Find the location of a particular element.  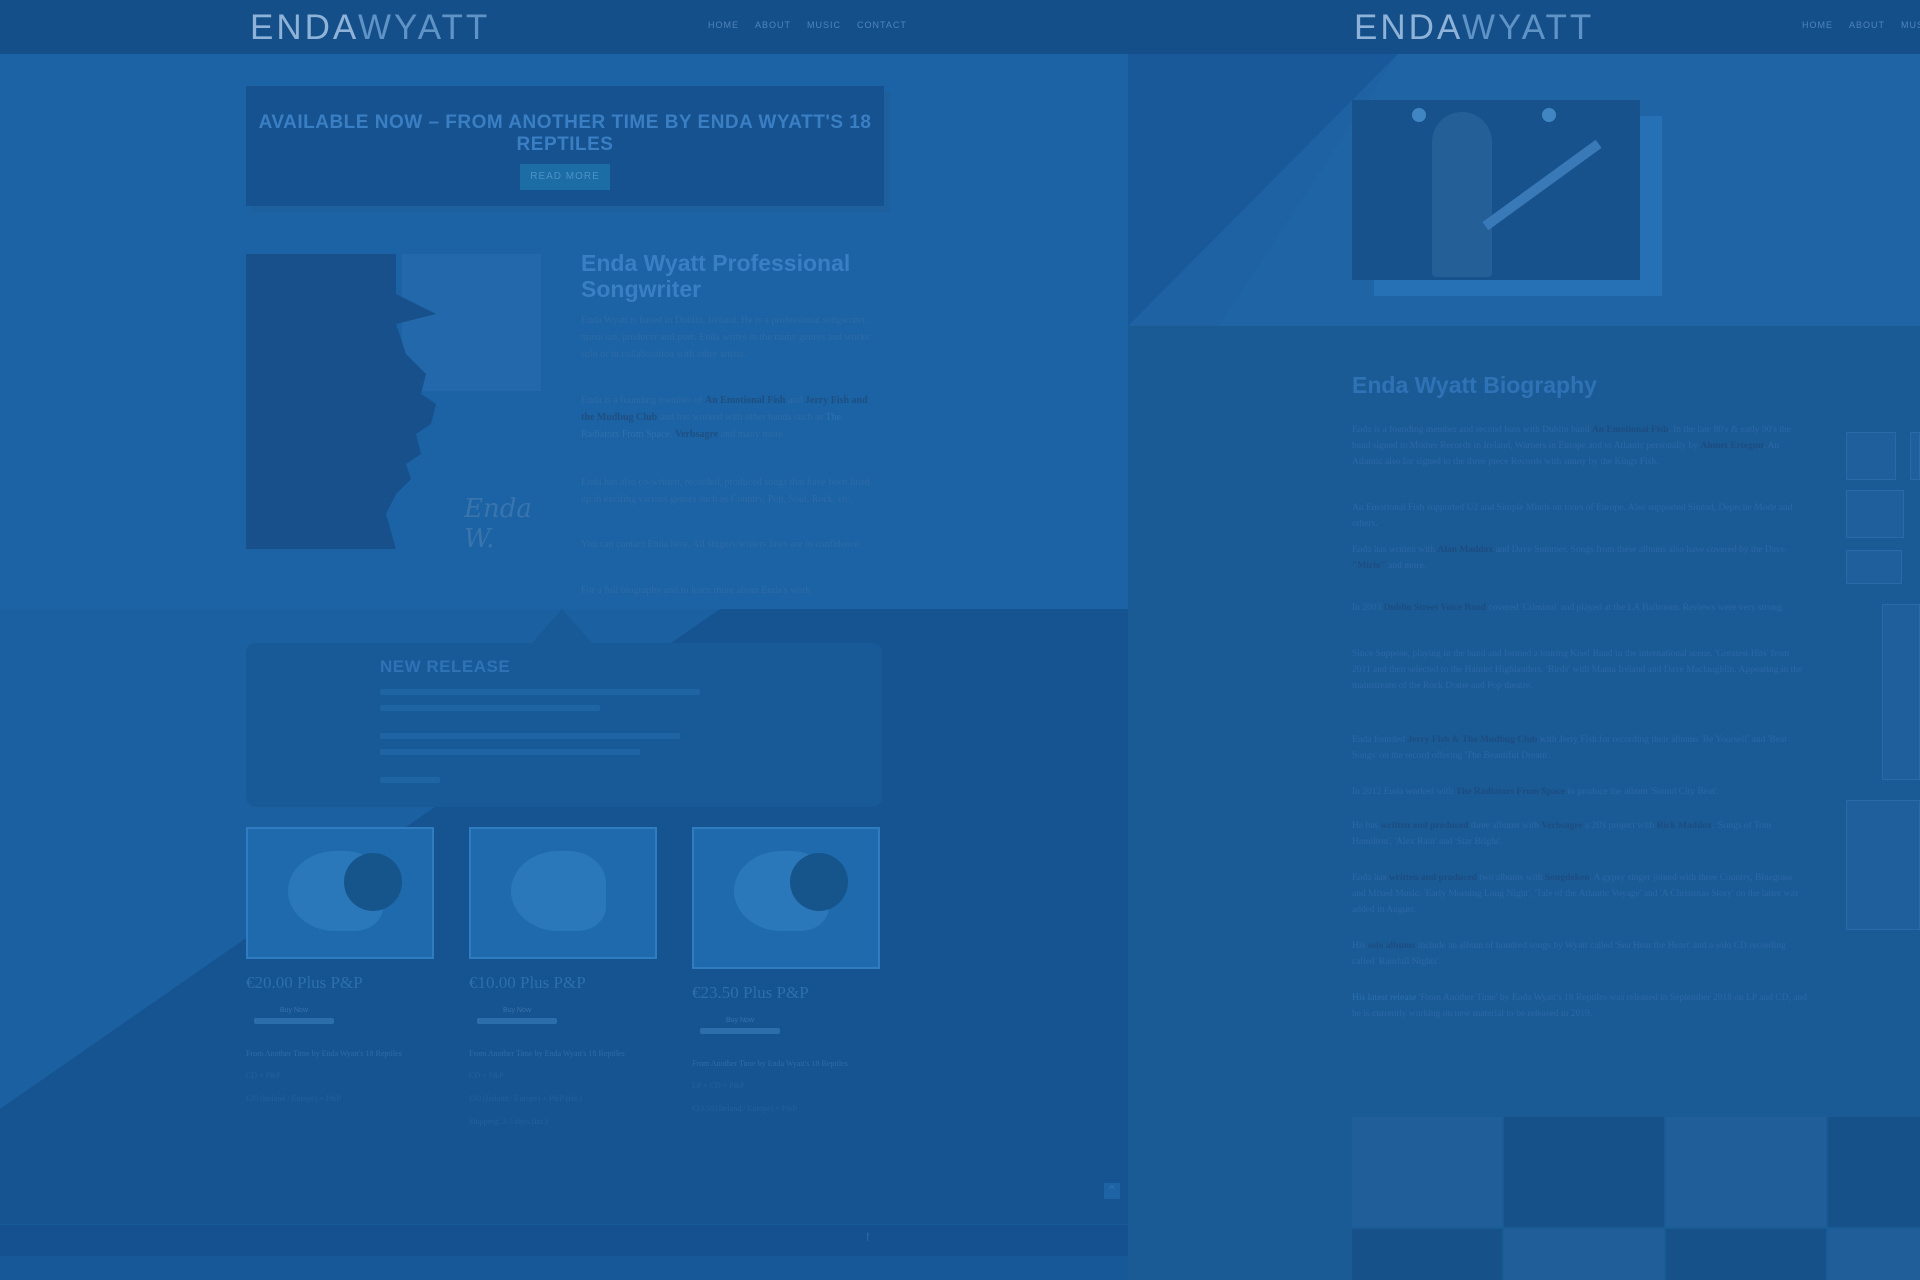

product-price: €23.50 Plus P&P is located at coordinates (750, 992).